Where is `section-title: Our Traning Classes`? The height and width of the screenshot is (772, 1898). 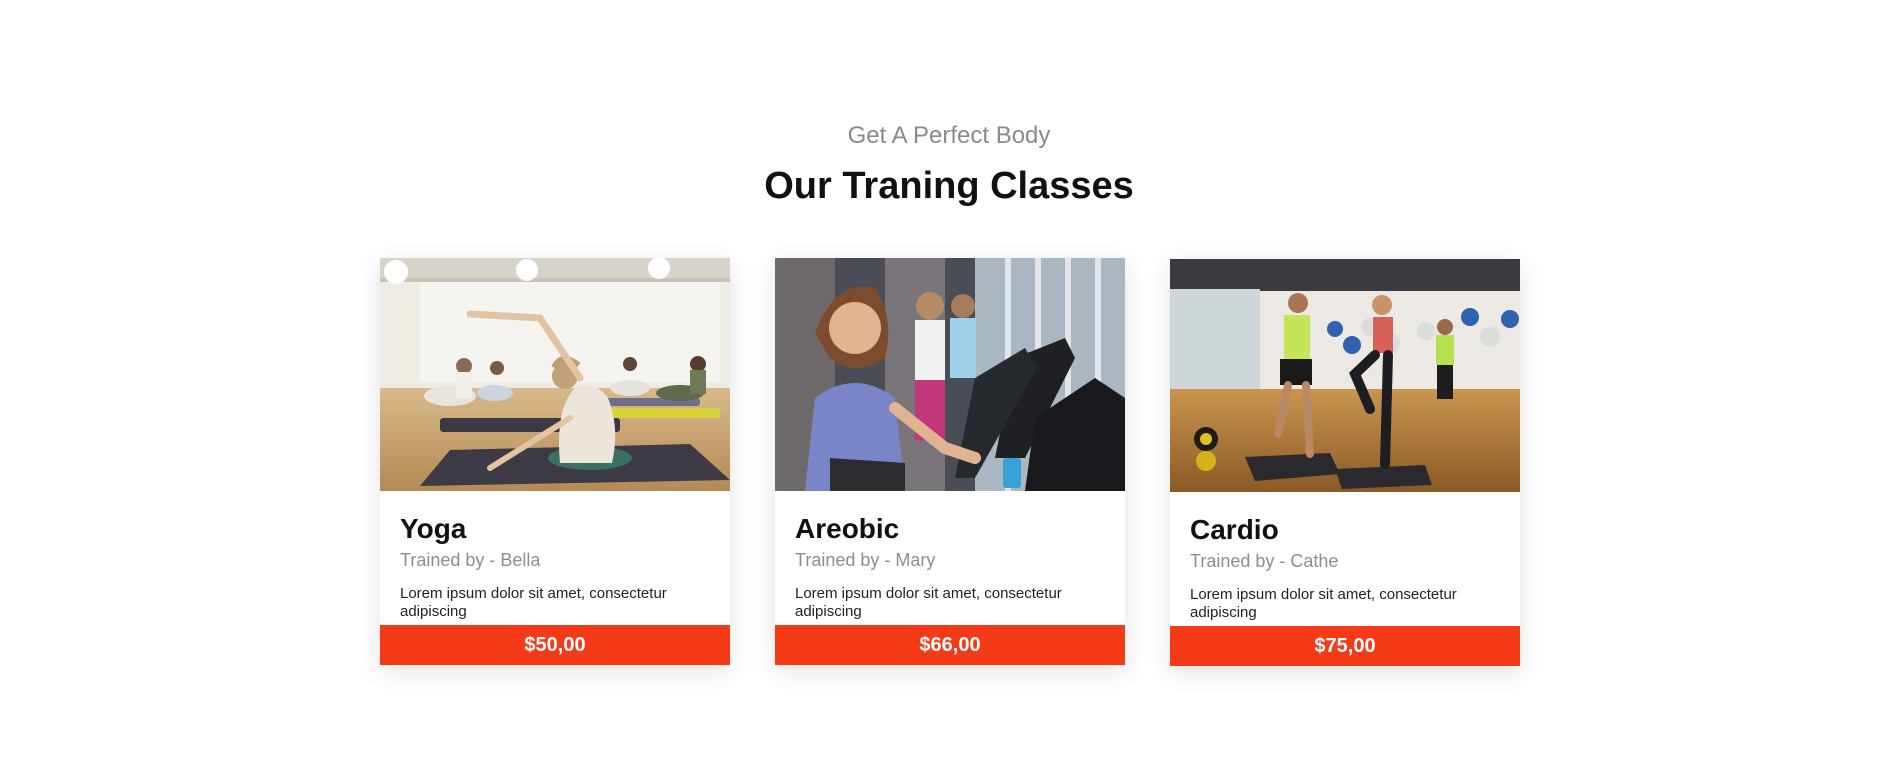 section-title: Our Traning Classes is located at coordinates (949, 186).